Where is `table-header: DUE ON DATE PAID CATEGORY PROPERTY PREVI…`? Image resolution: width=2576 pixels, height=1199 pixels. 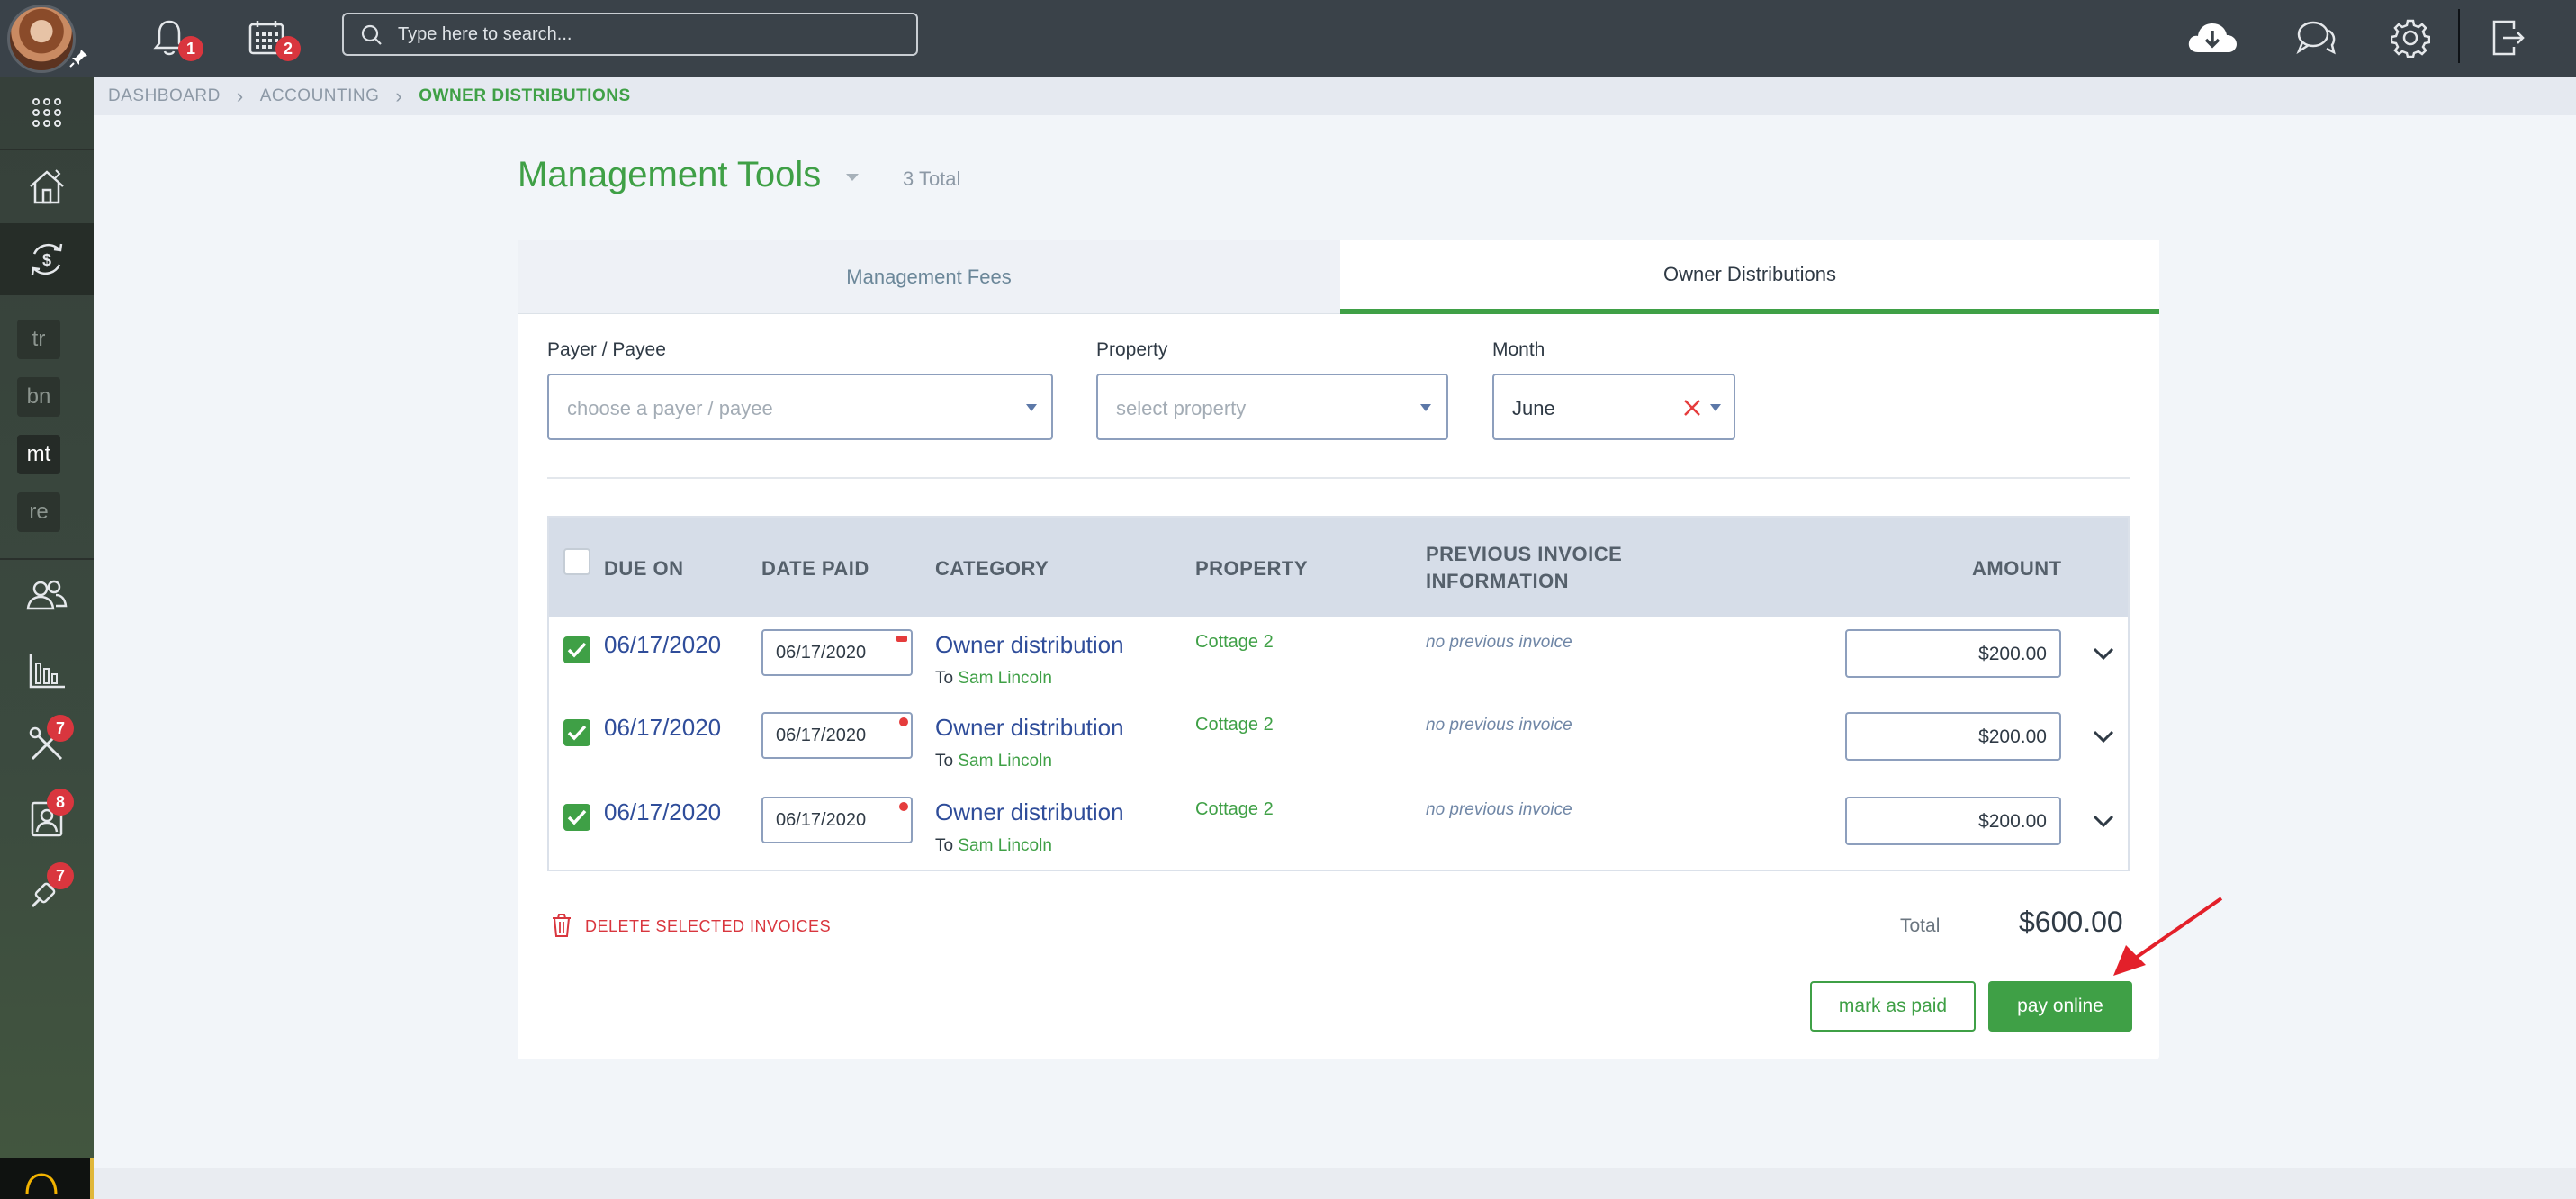 table-header: DUE ON DATE PAID CATEGORY PROPERTY PREVI… is located at coordinates (1338, 567).